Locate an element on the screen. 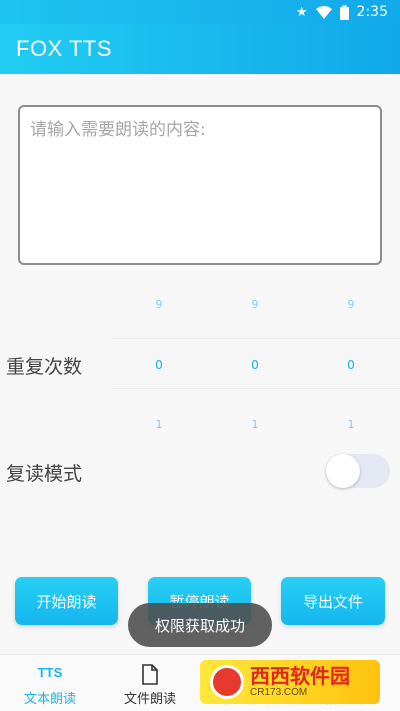  status-time: 2:35 is located at coordinates (372, 12).